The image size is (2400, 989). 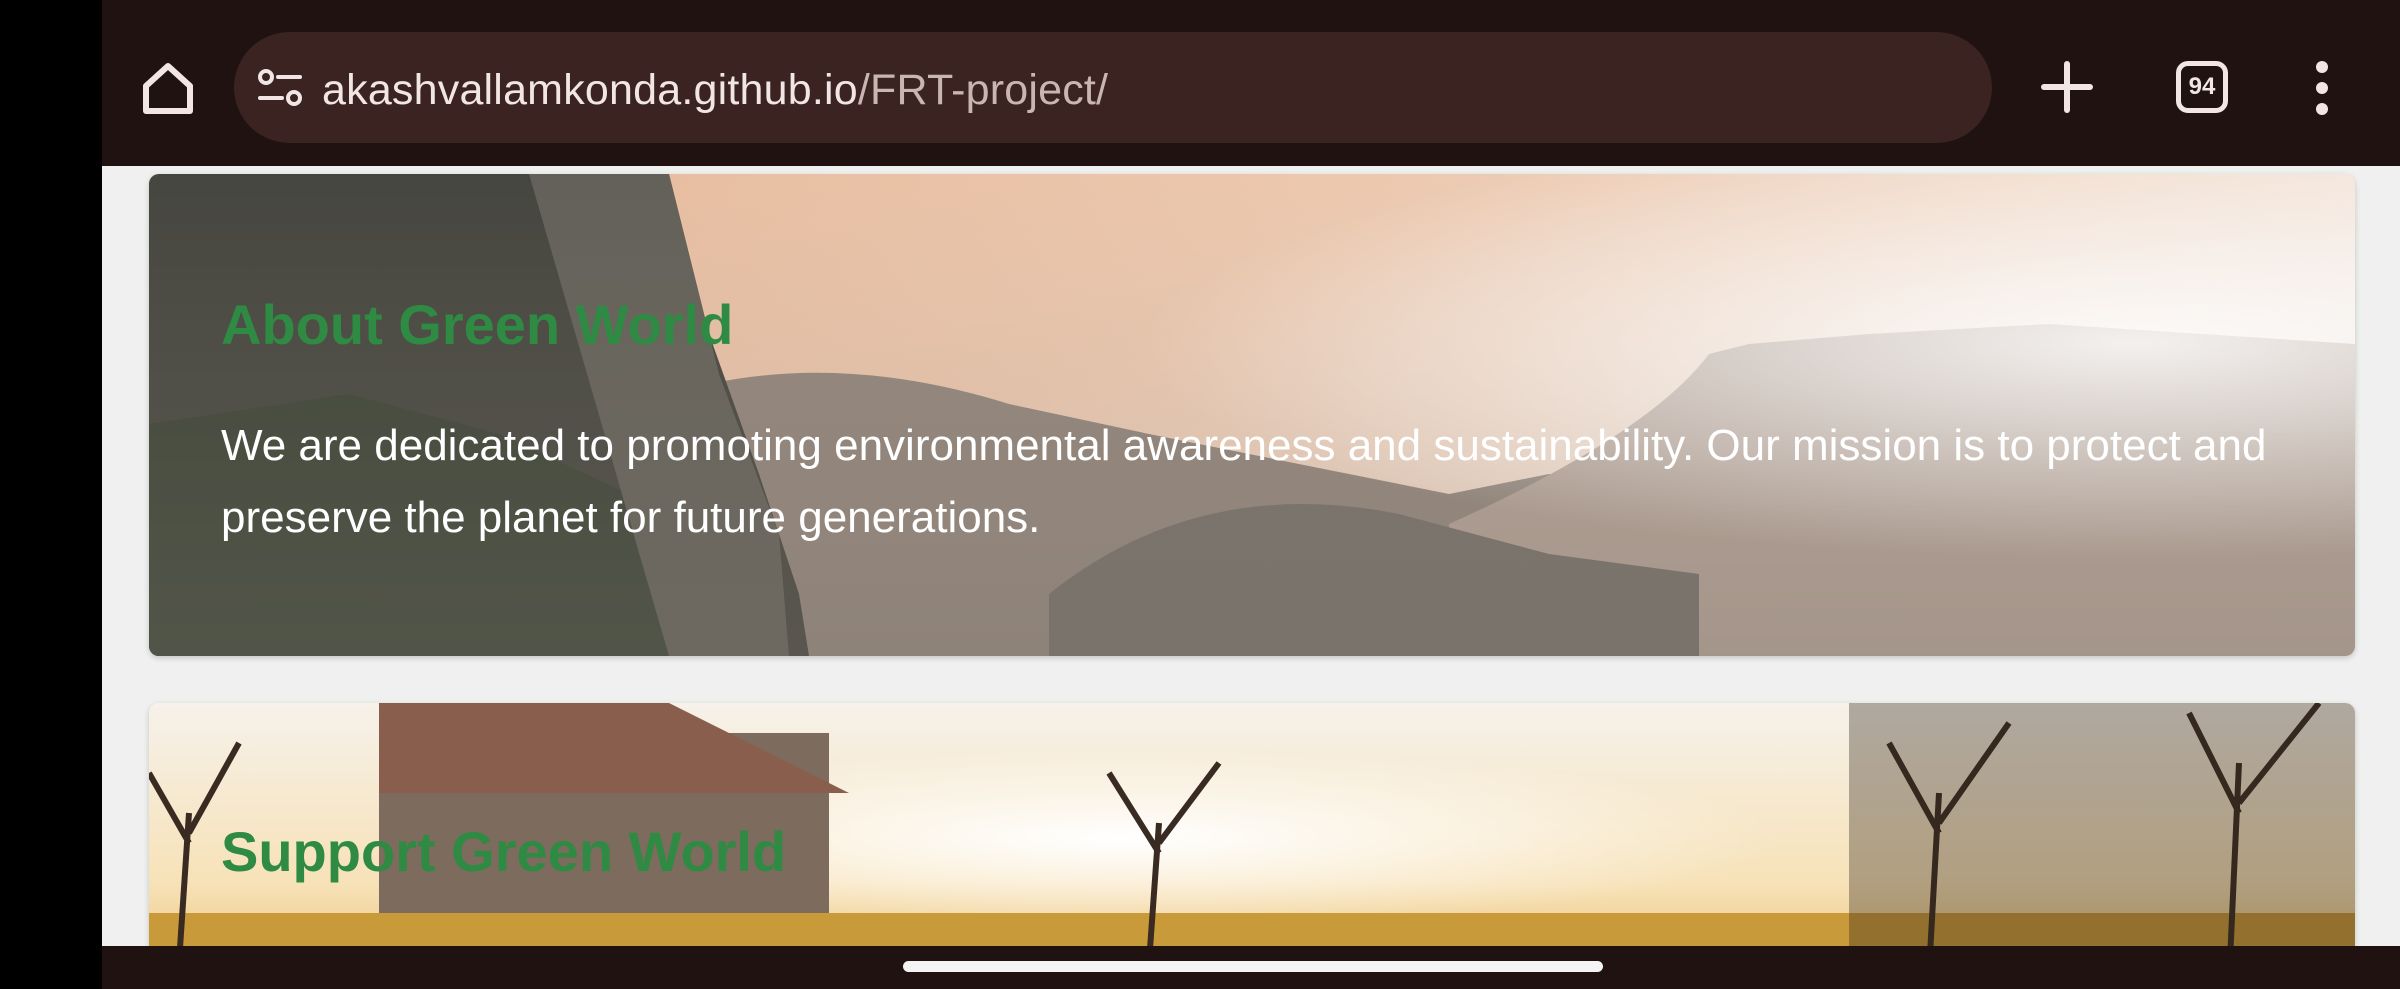 I want to click on tab-switcher-button: 94, so click(x=2204, y=88).